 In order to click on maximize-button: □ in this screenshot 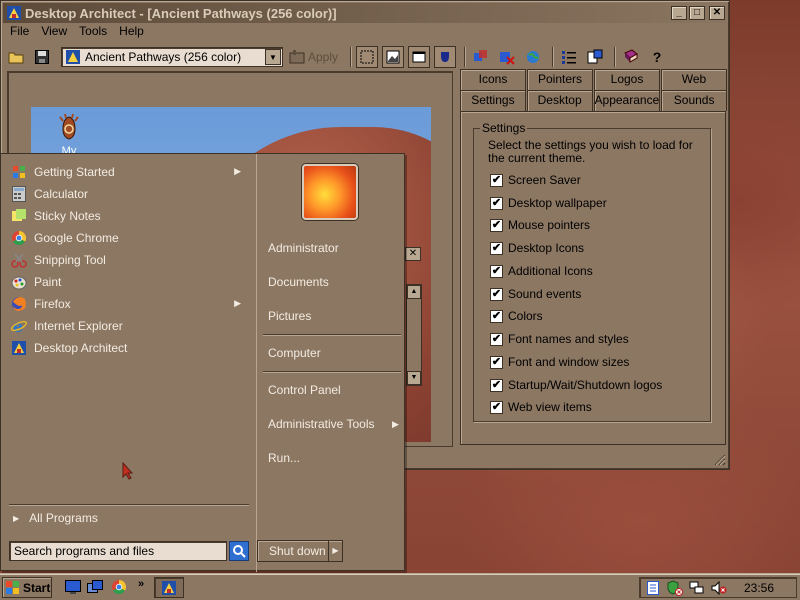, I will do `click(697, 13)`.